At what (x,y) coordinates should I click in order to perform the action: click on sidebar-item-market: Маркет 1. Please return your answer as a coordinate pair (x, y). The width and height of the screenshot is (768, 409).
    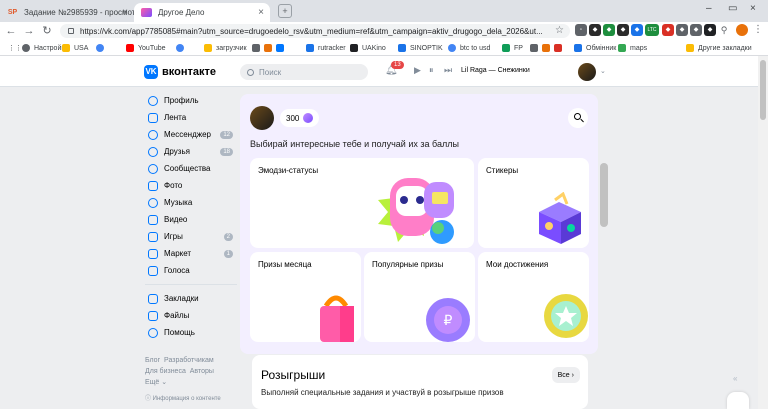
    Looking at the image, I should click on (191, 253).